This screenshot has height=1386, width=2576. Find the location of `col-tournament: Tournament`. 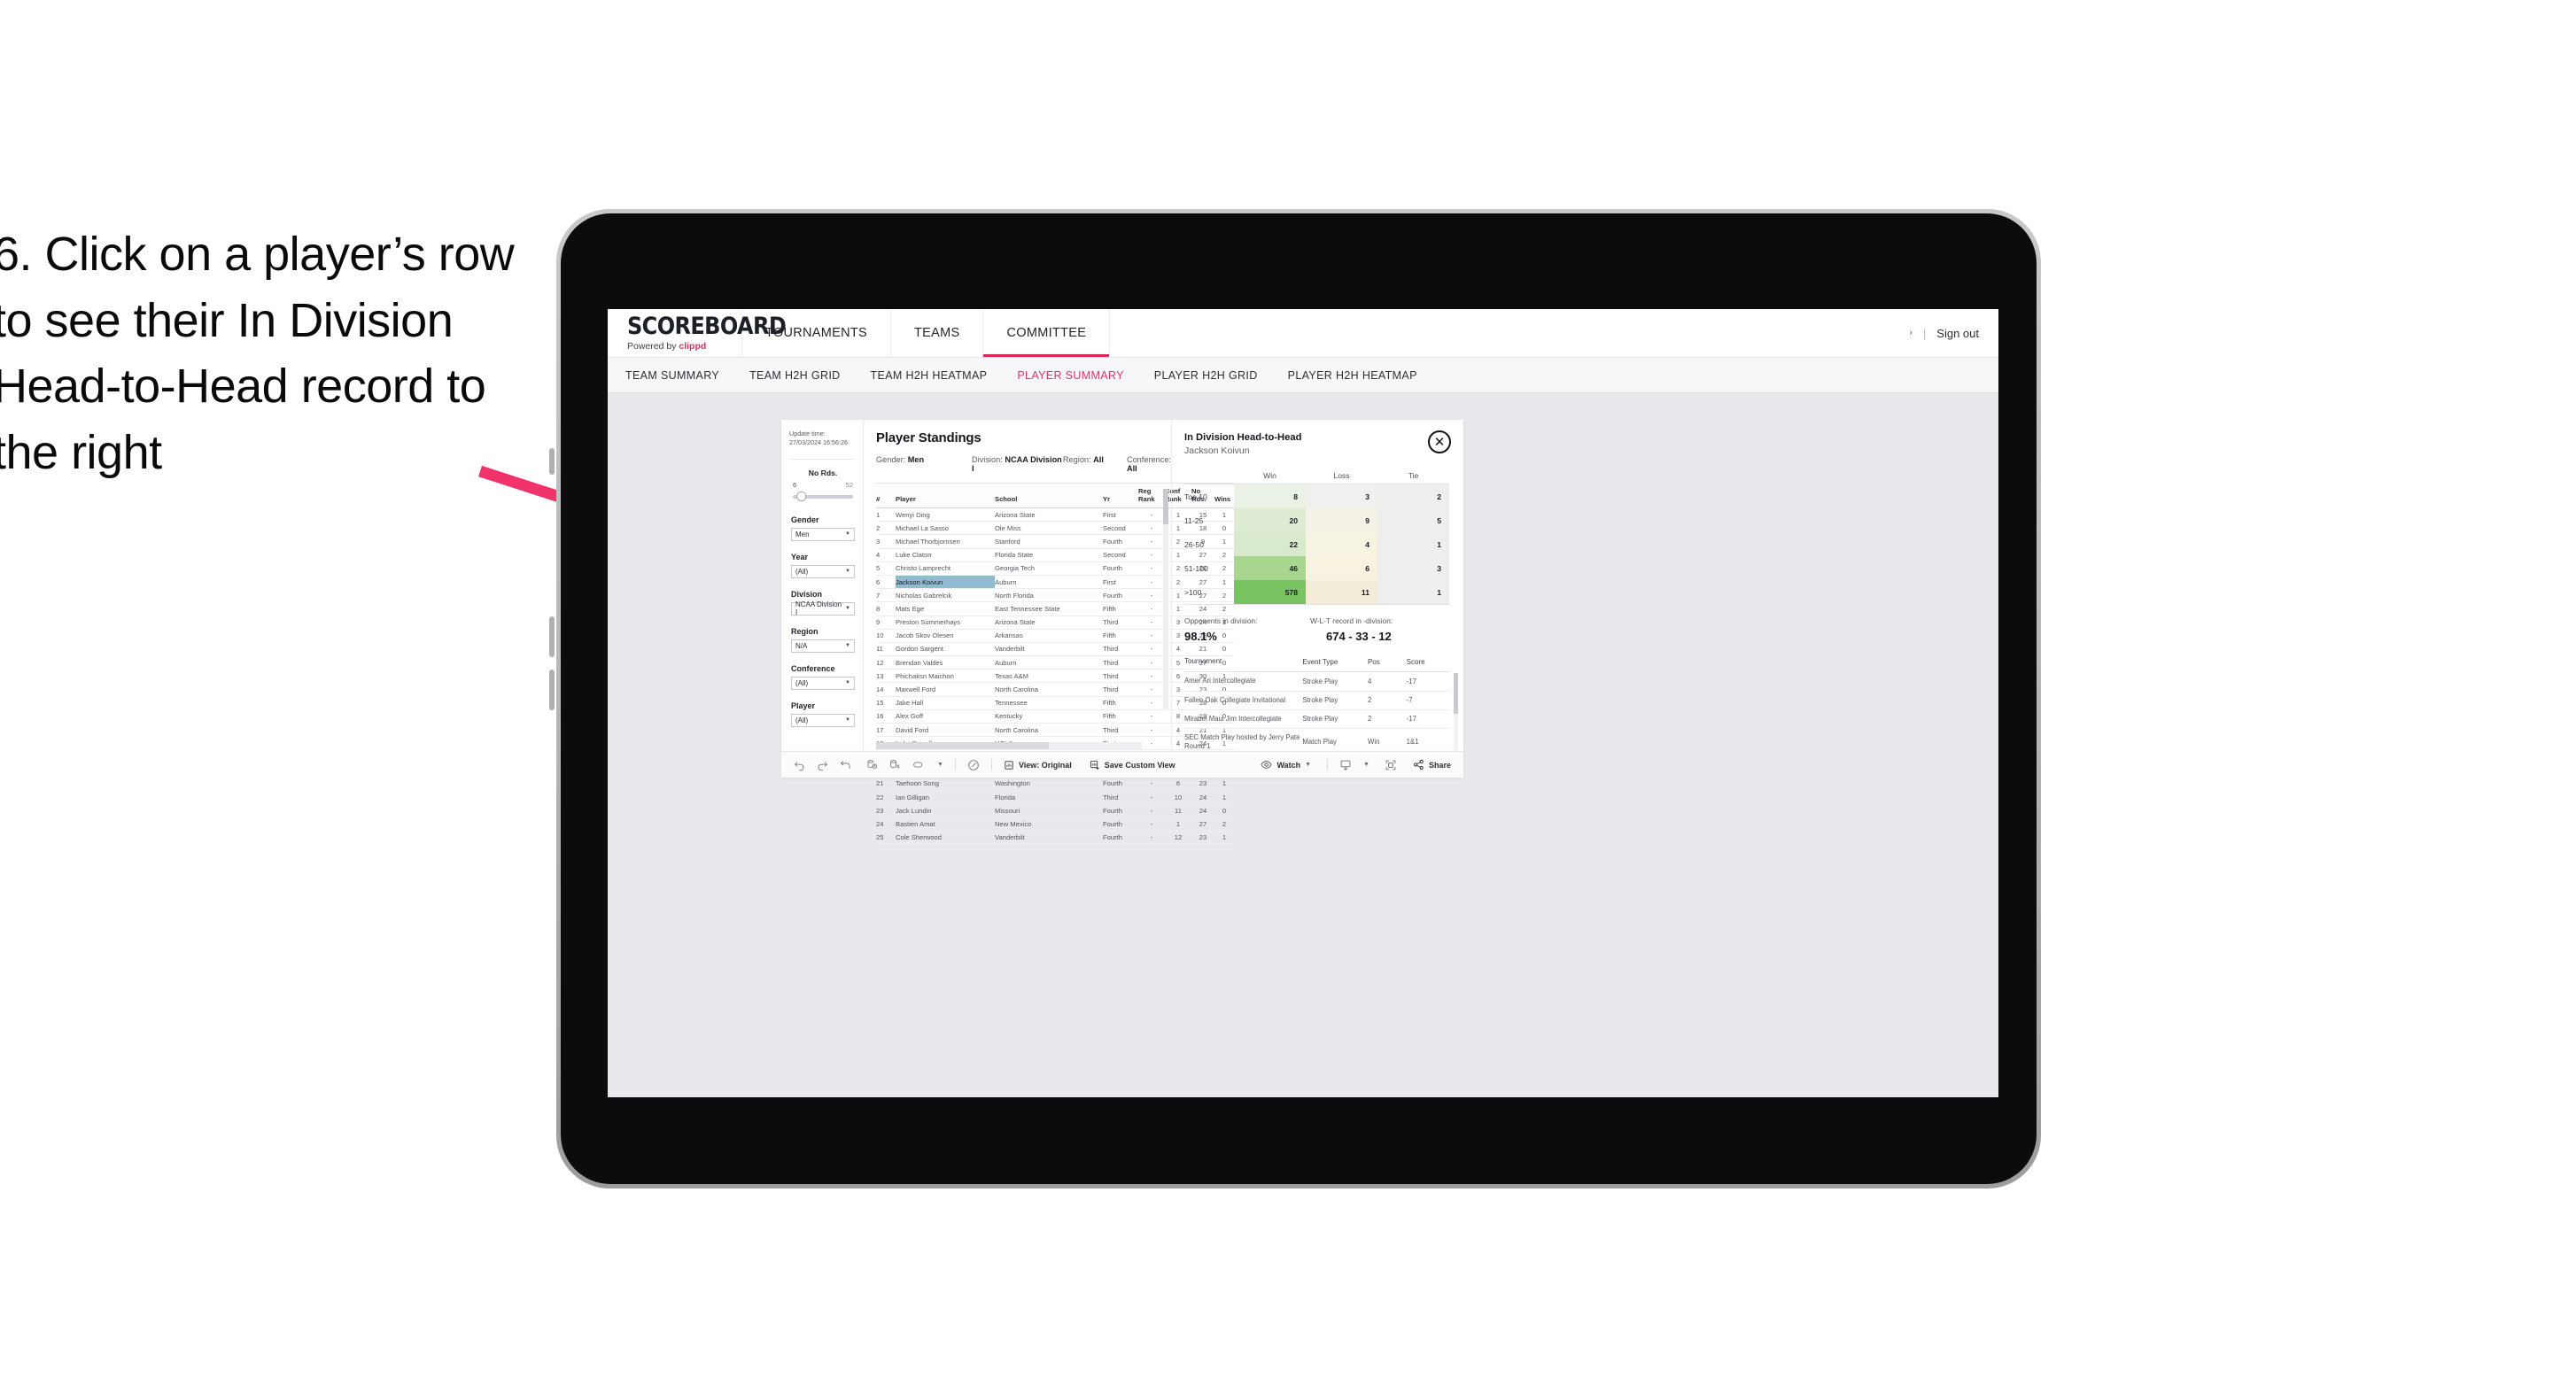

col-tournament: Tournament is located at coordinates (1243, 664).